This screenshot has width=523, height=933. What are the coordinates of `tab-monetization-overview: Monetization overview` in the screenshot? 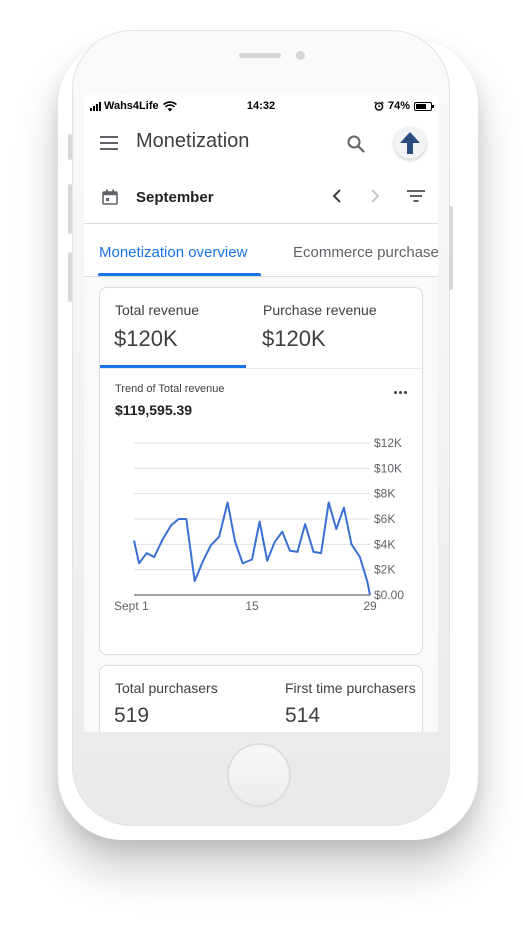 It's located at (173, 252).